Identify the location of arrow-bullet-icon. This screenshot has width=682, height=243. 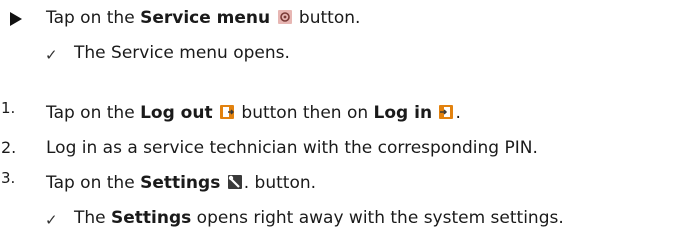
(16, 19).